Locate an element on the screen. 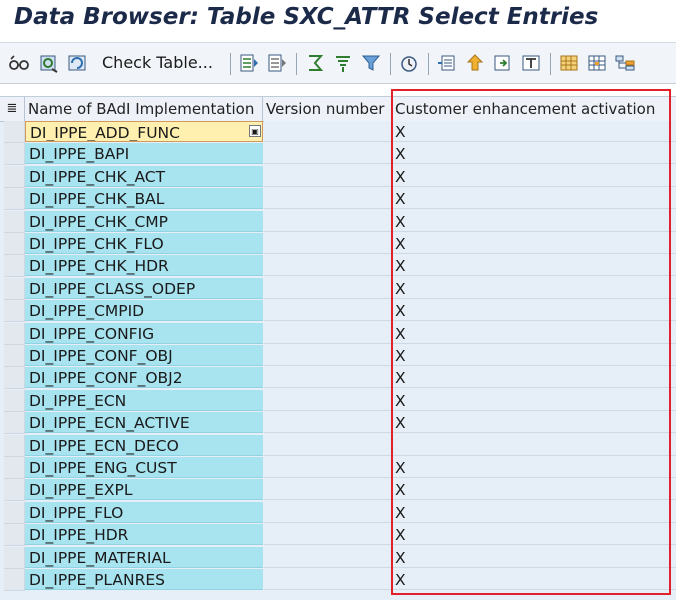 The width and height of the screenshot is (676, 600). table-row: DI_IPPE_CLASS_ODEP X is located at coordinates (338, 288).